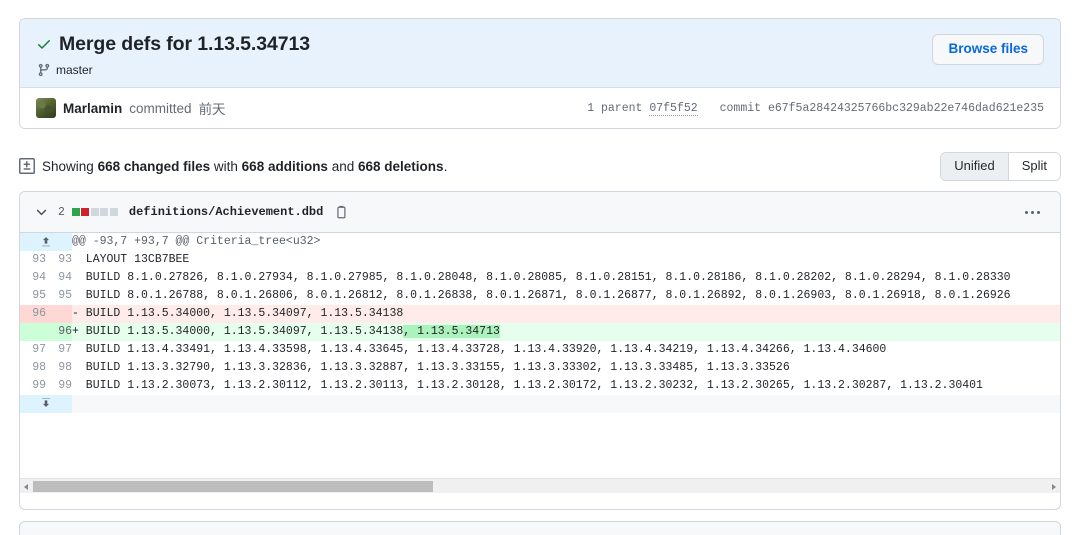 The height and width of the screenshot is (535, 1080). I want to click on line-number-old: 93, so click(33, 260).